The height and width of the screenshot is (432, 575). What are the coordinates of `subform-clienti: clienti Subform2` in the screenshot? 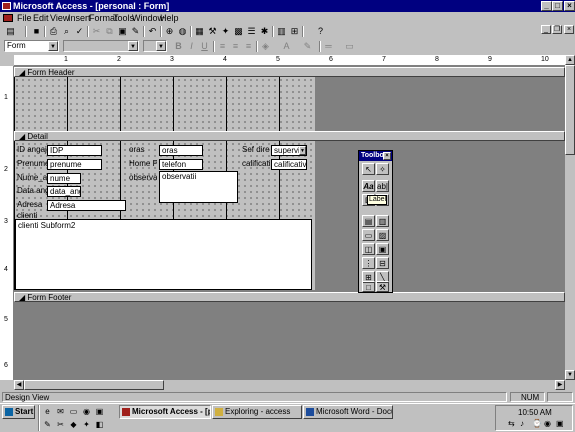 It's located at (163, 254).